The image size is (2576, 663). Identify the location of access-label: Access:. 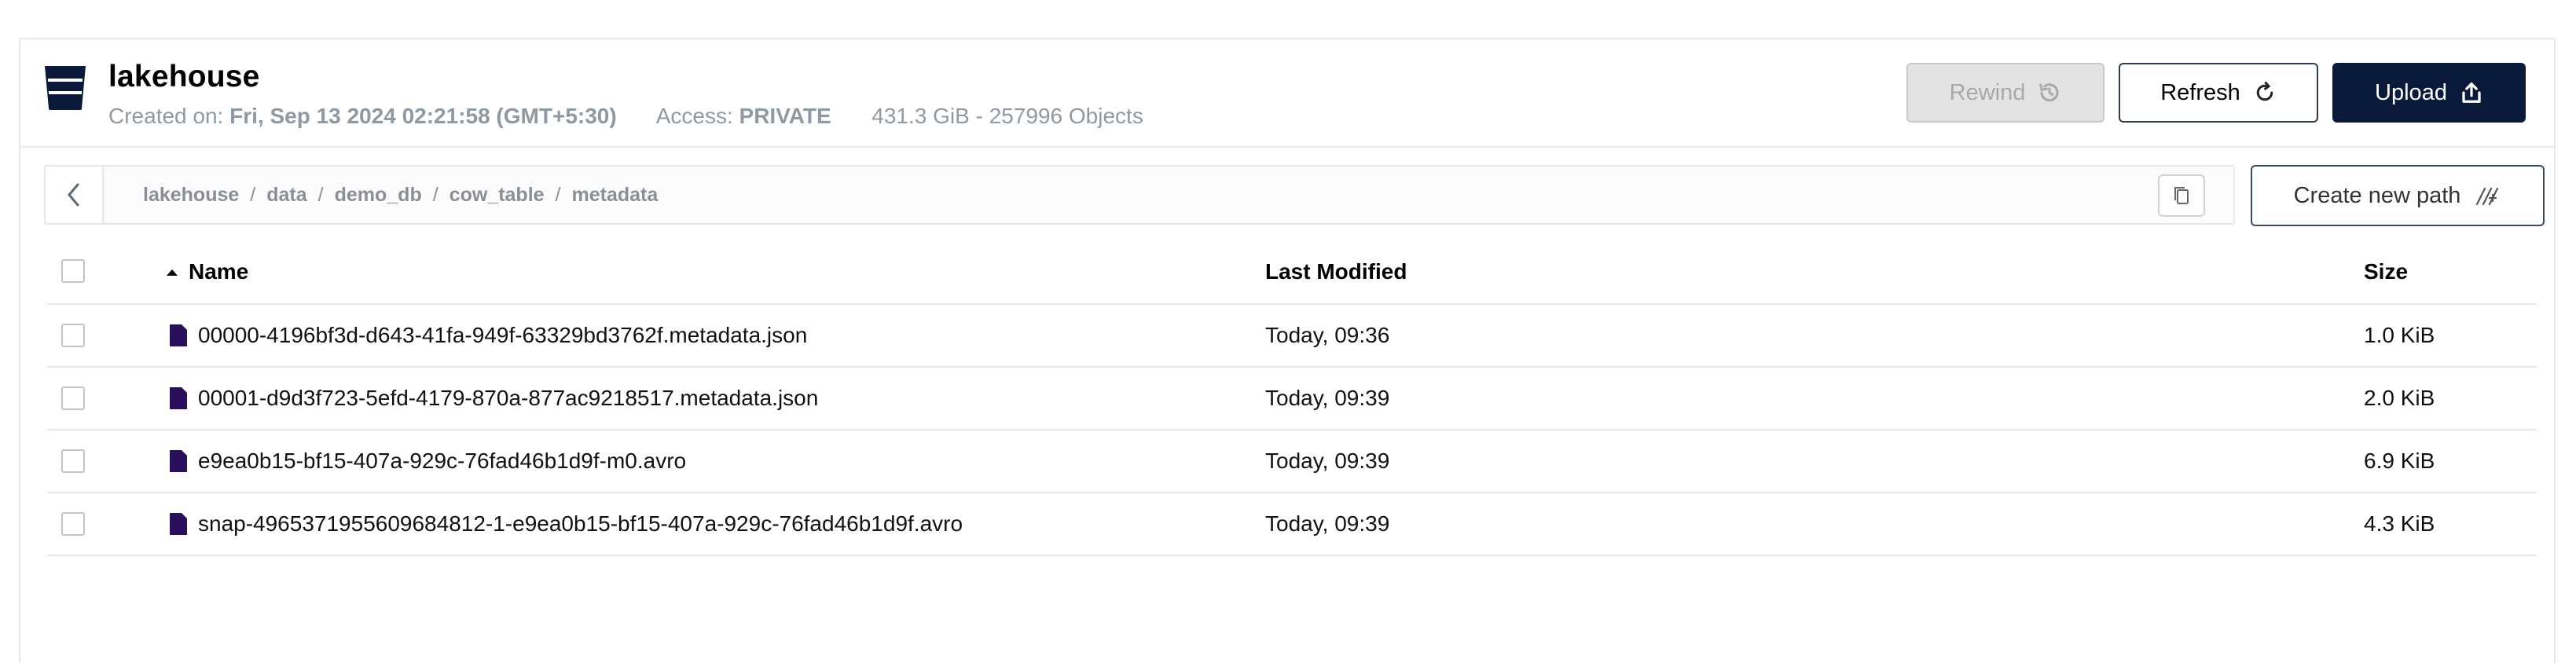
(694, 116).